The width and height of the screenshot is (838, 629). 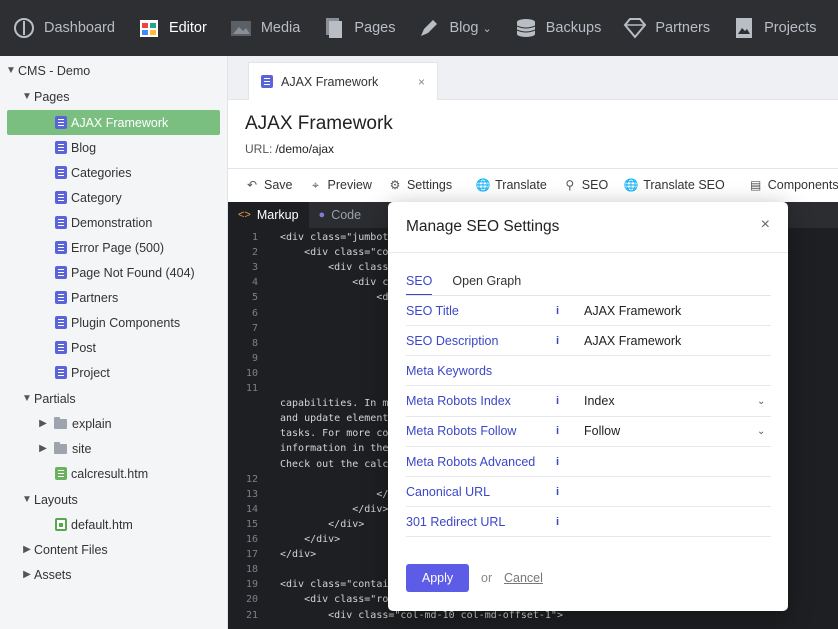 I want to click on line-number: 18, so click(x=251, y=570).